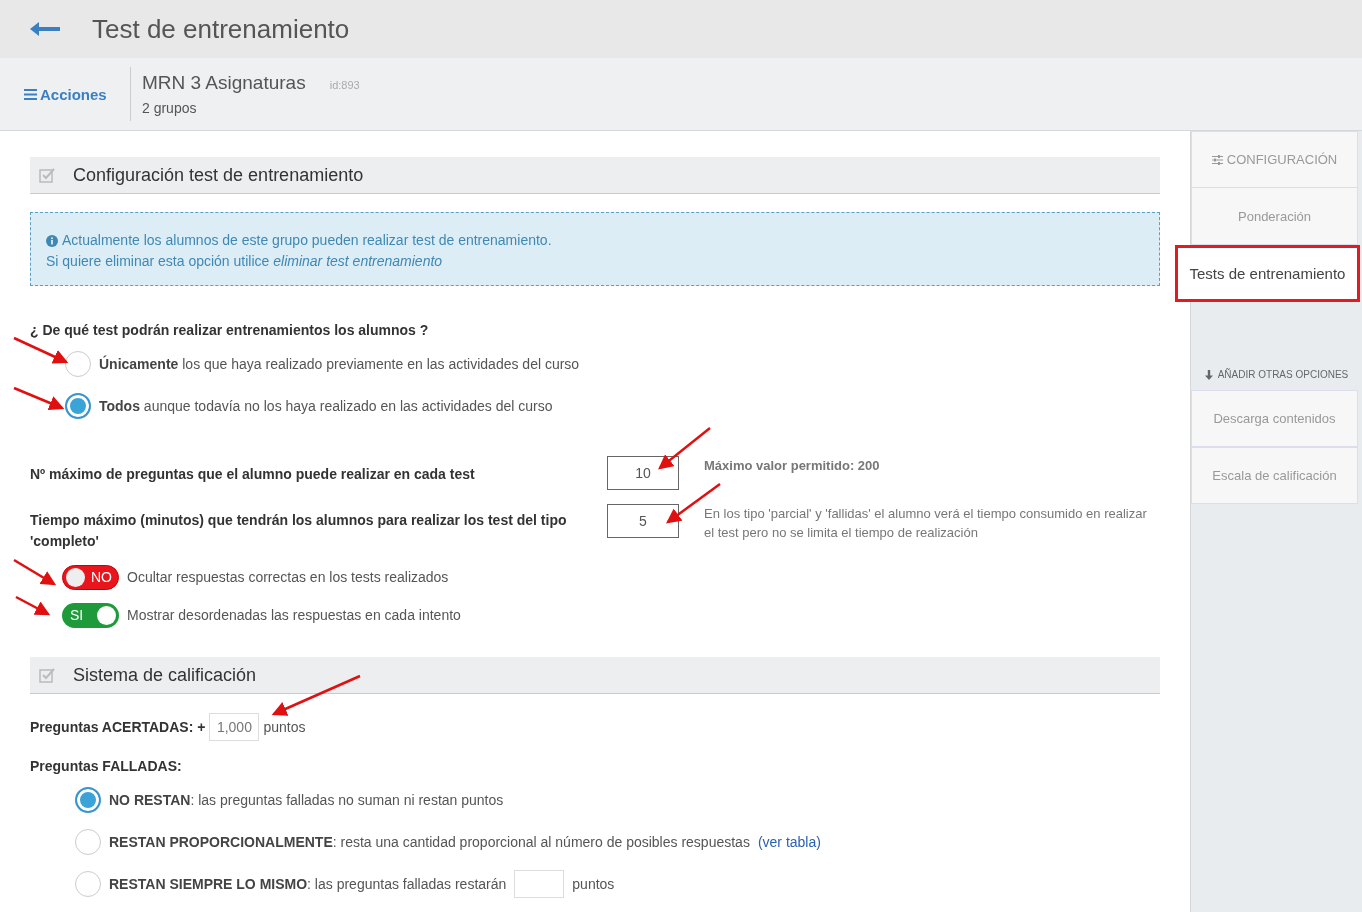 The width and height of the screenshot is (1362, 912). What do you see at coordinates (244, 261) in the screenshot?
I see `info-text: Si quiere eliminar esta opción utilice eliminar test entrenamiento` at bounding box center [244, 261].